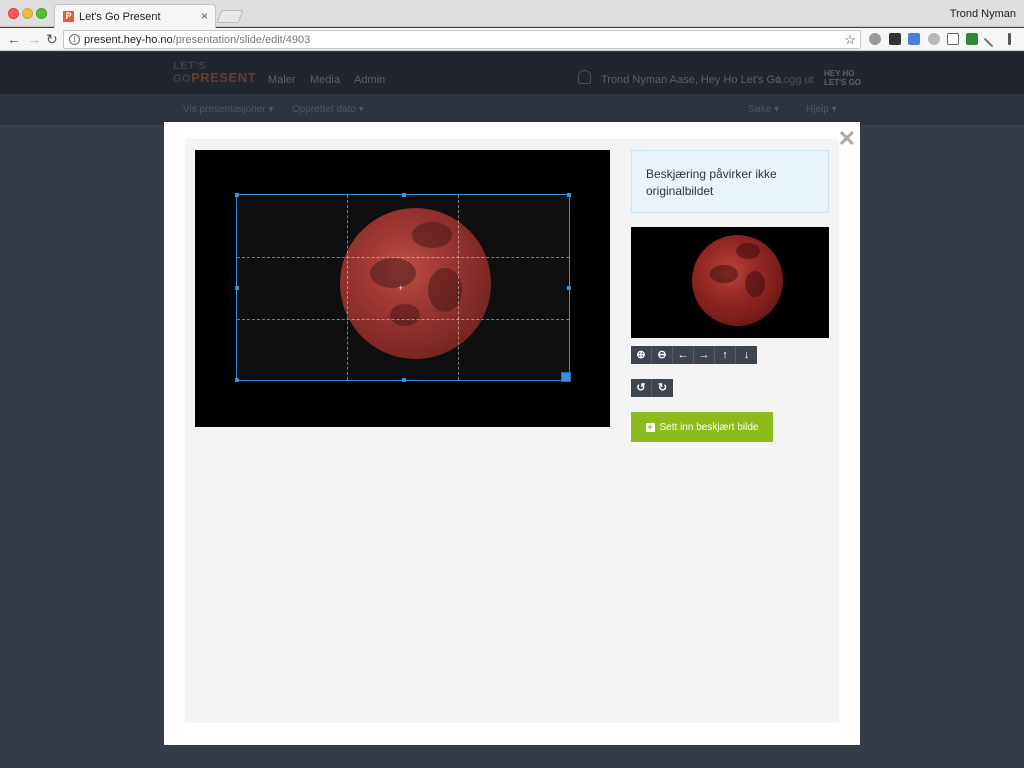 Image resolution: width=1024 pixels, height=768 pixels. I want to click on zoom-out-icon: ⊖, so click(662, 355).